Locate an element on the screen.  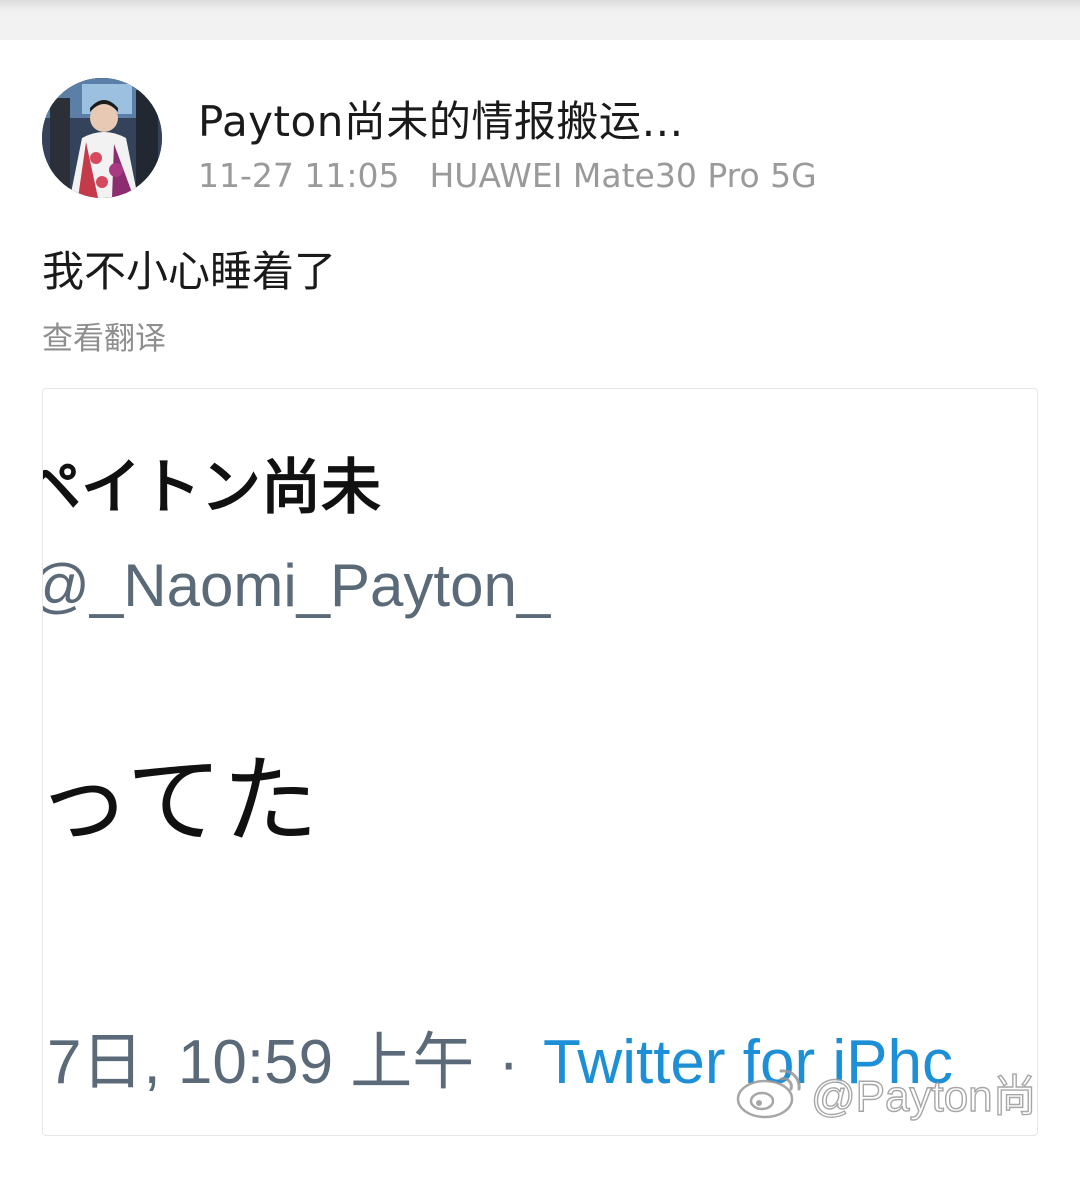
avatar is located at coordinates (102, 138).